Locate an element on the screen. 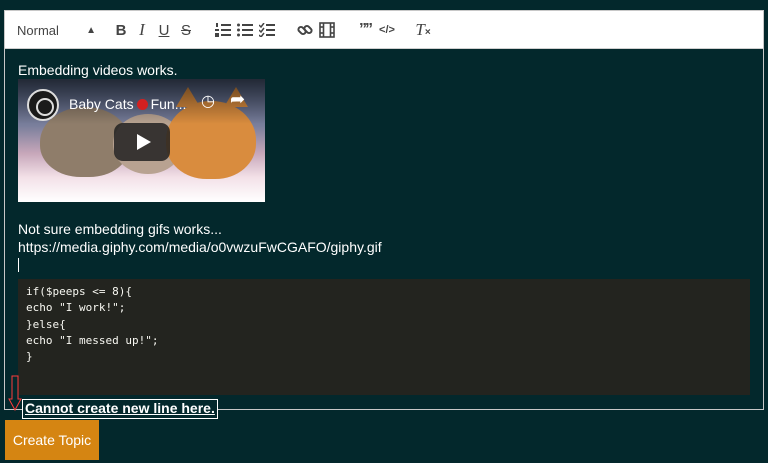  annotation-label: Cannot create new line here. is located at coordinates (120, 409).